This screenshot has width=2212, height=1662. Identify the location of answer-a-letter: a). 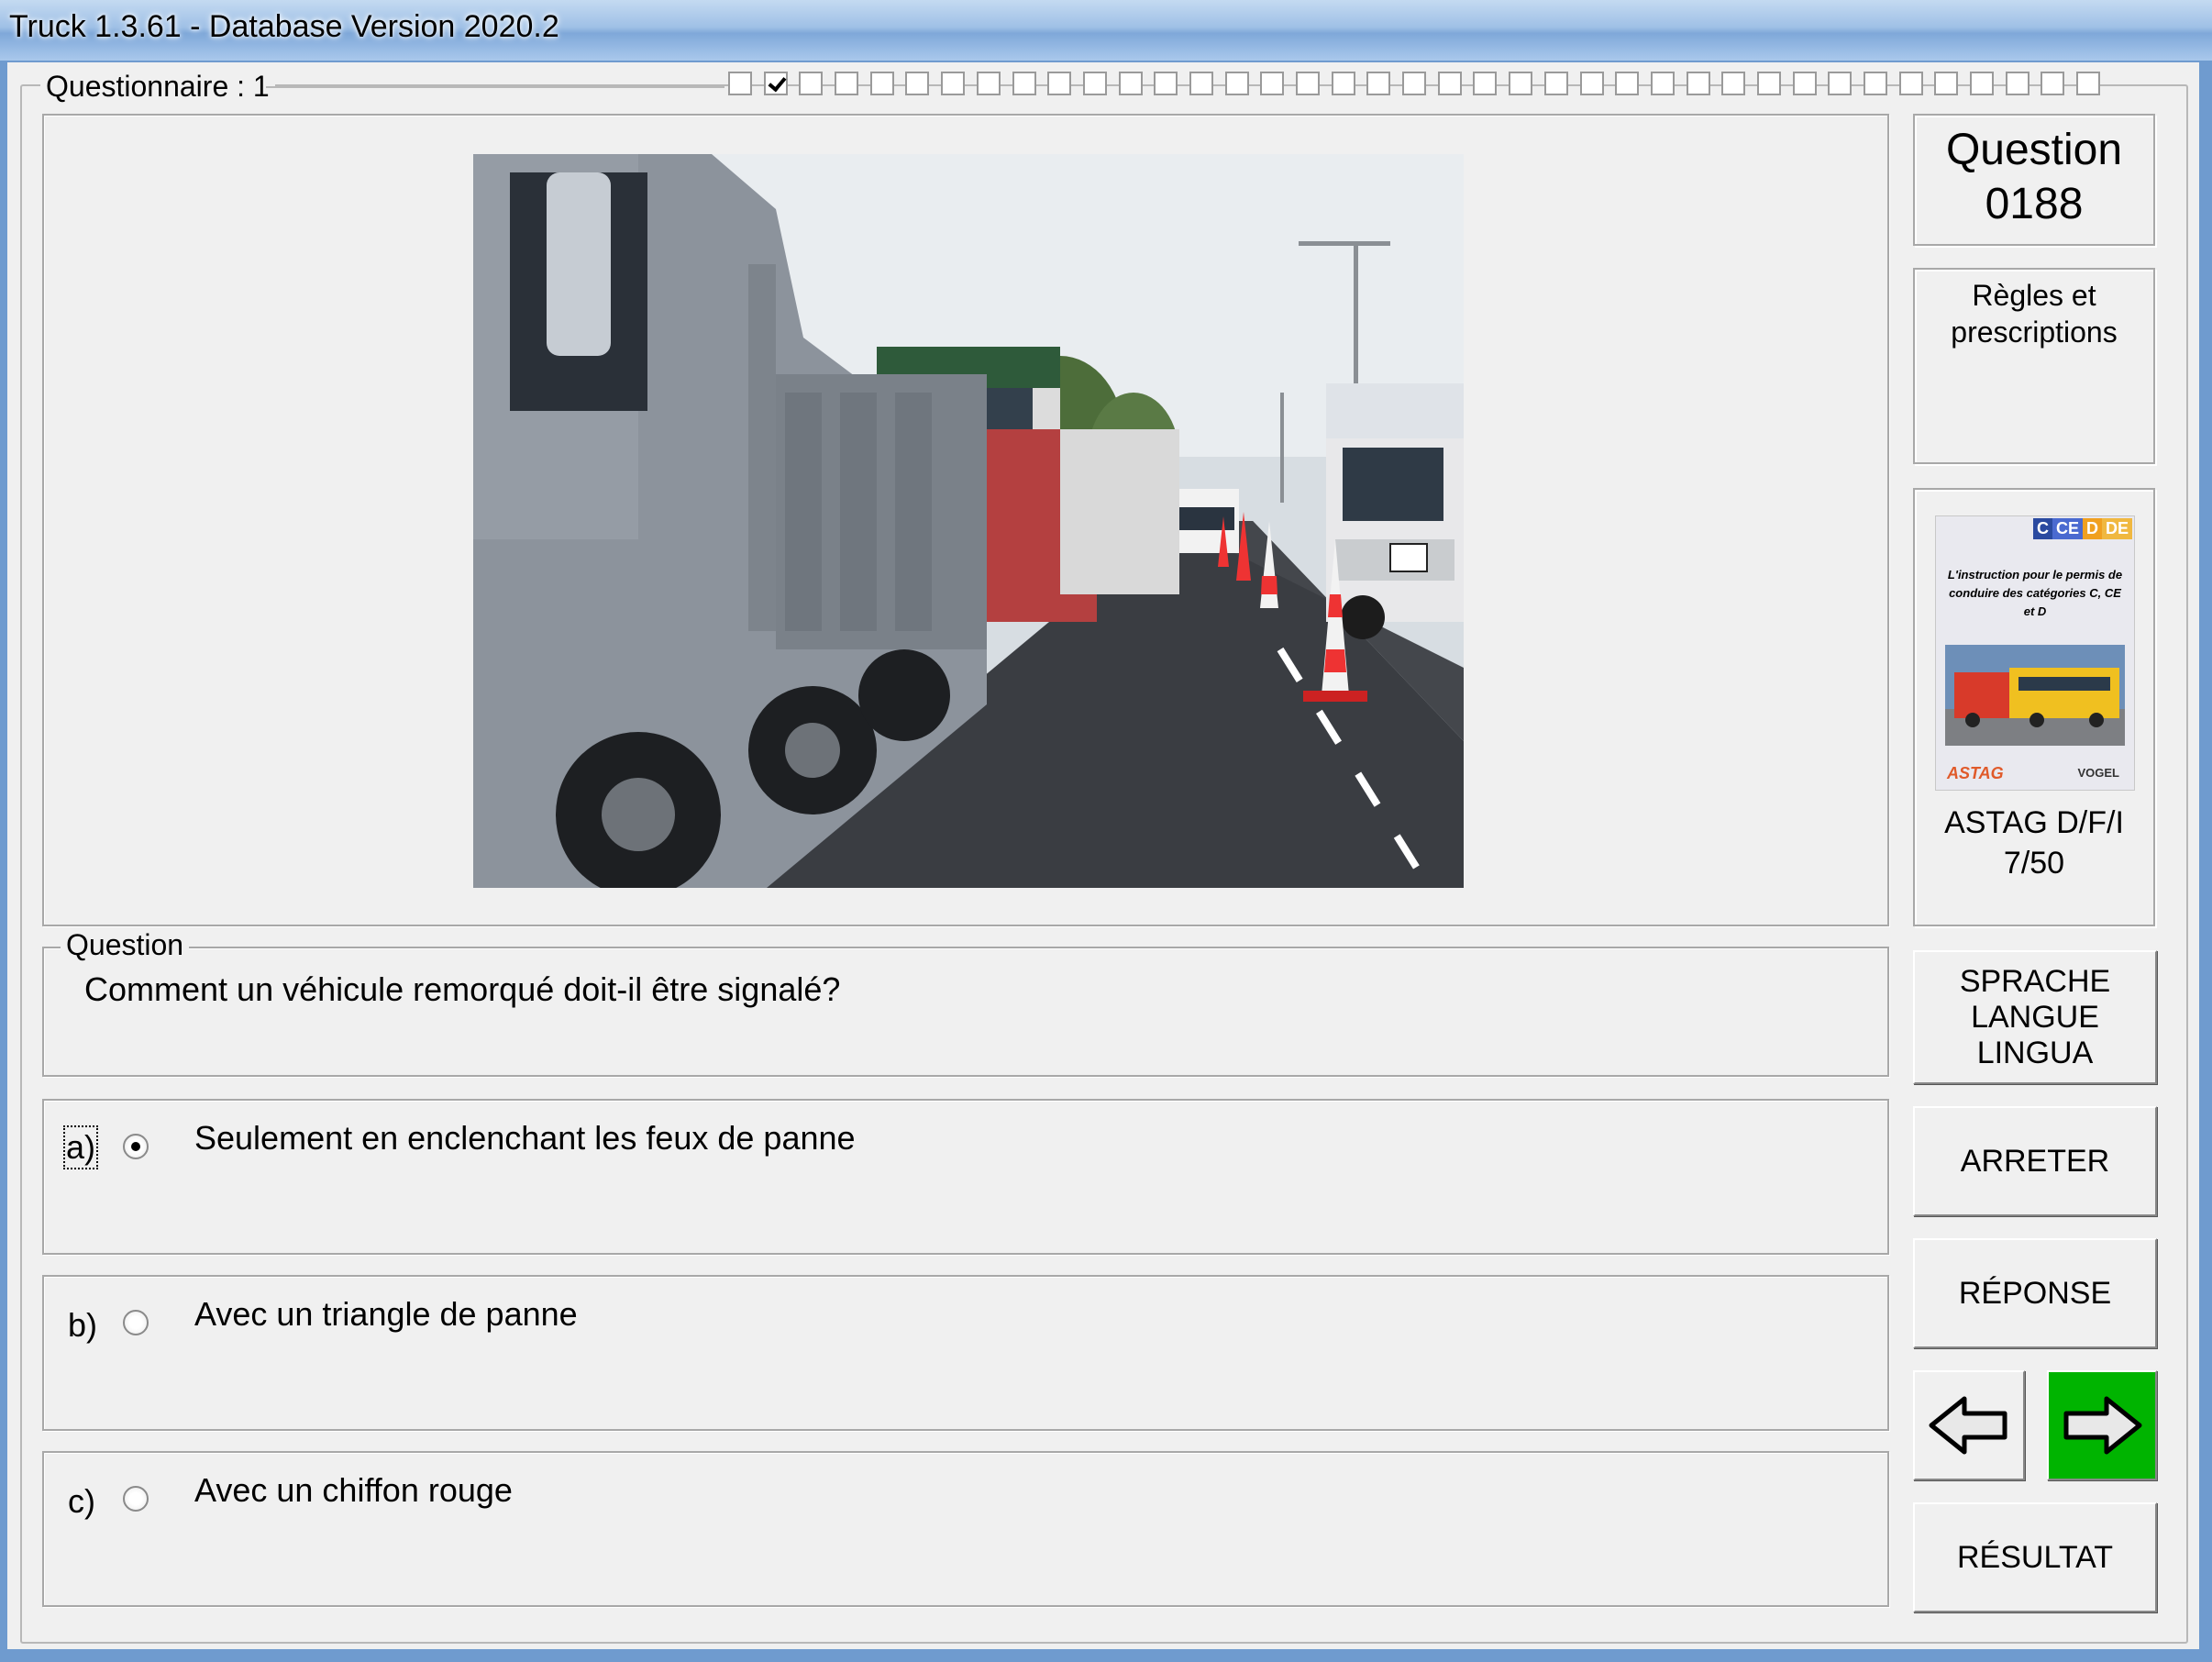
(81, 1147).